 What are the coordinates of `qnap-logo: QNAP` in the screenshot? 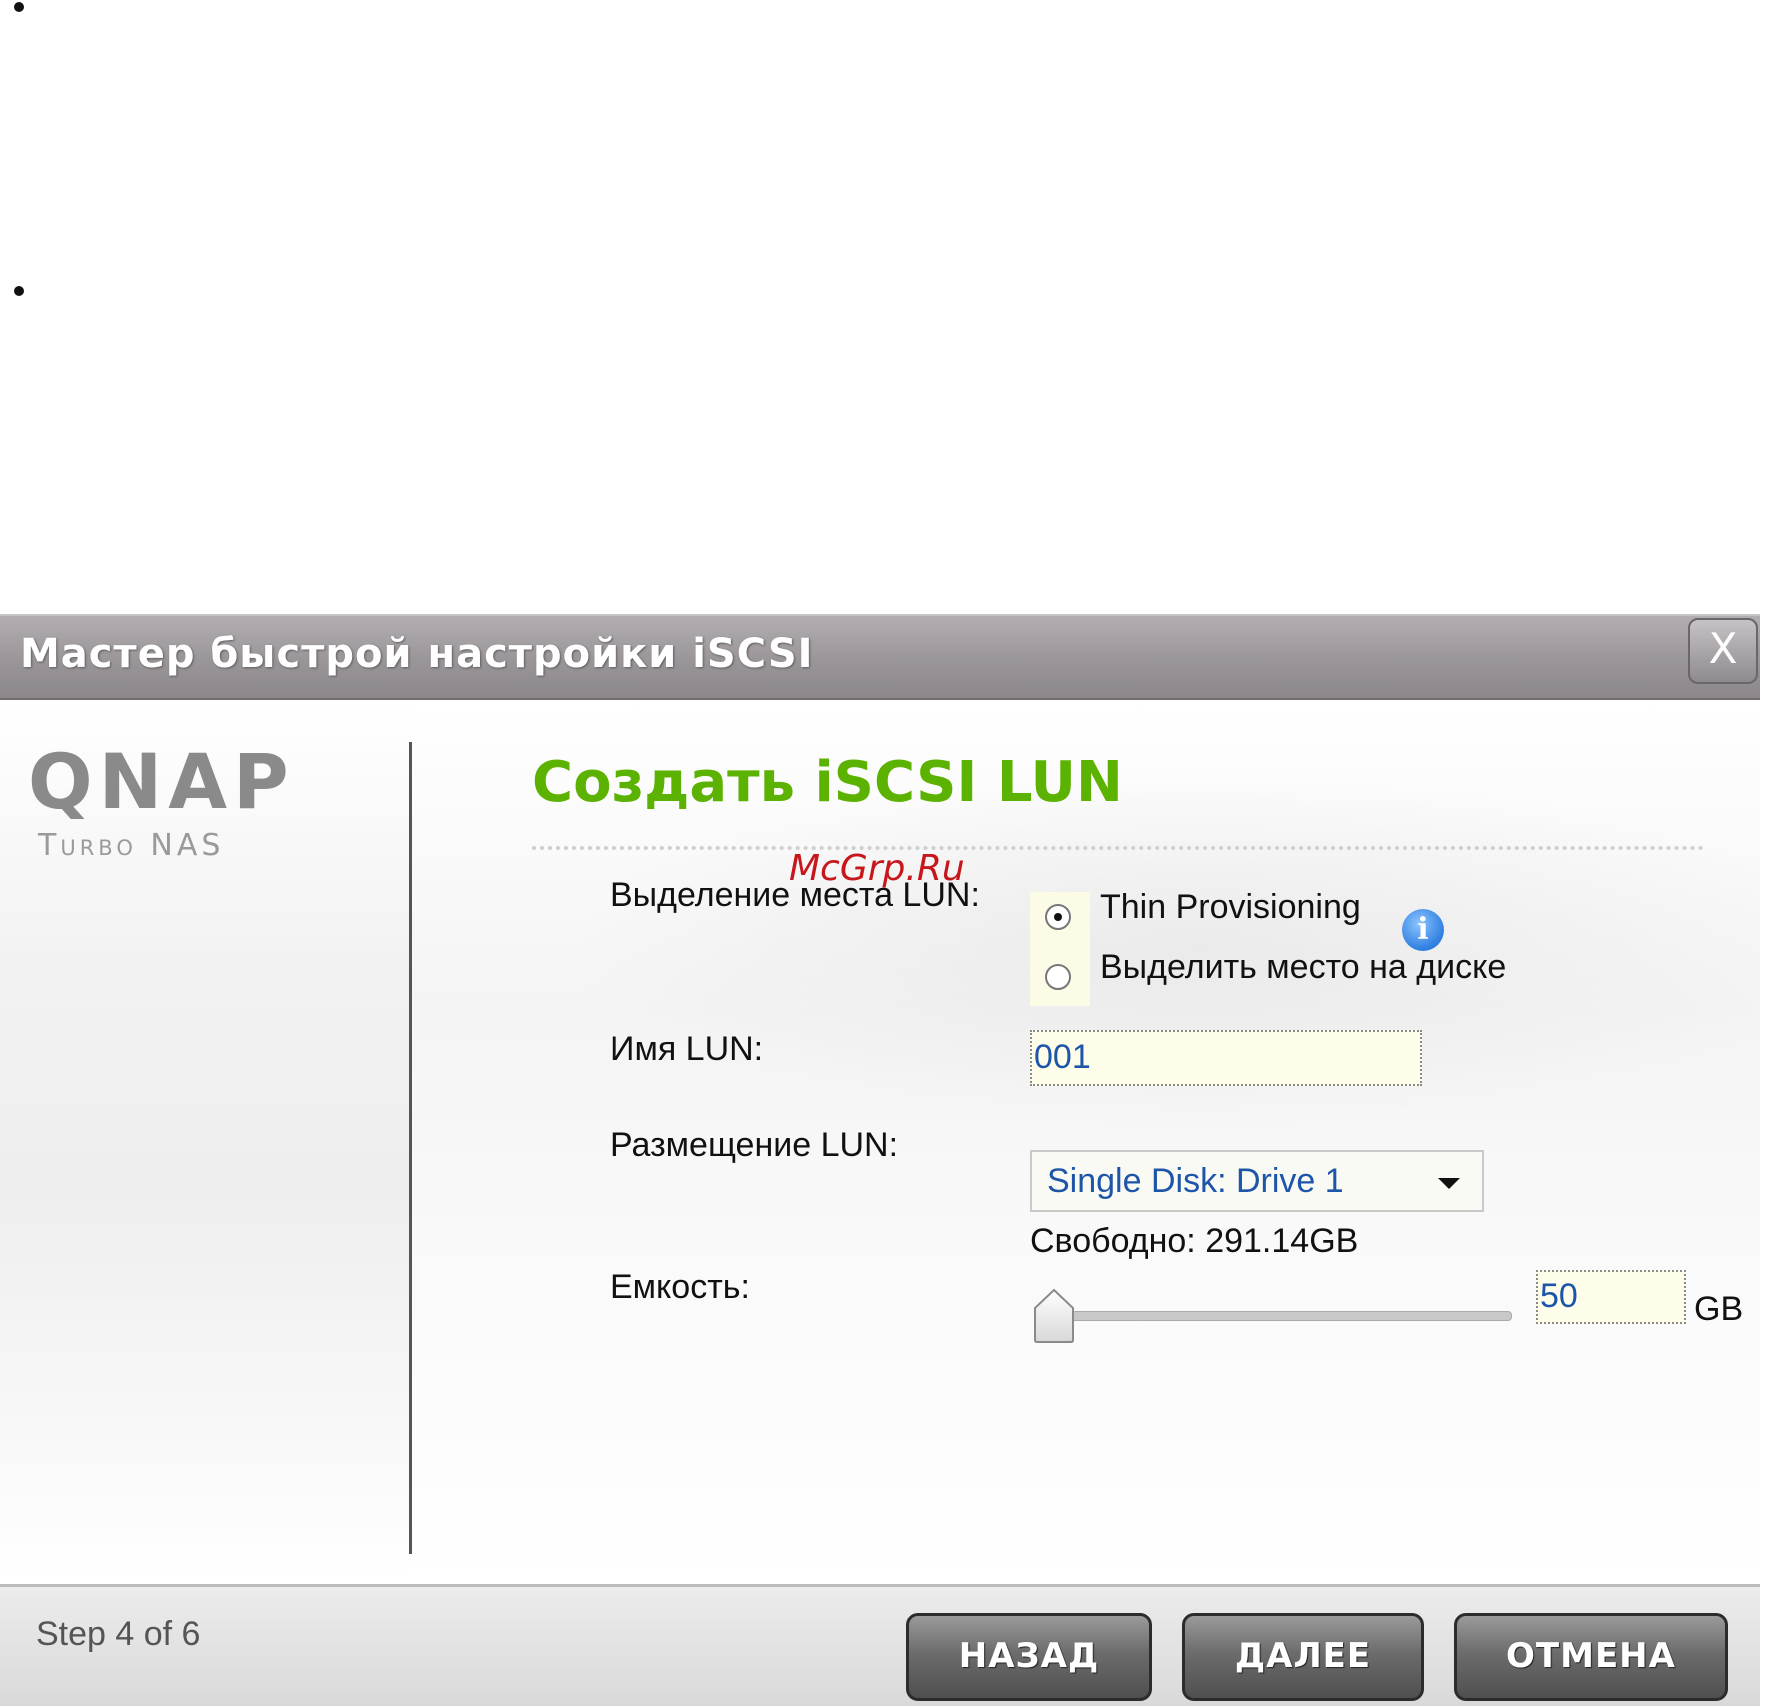 It's located at (161, 781).